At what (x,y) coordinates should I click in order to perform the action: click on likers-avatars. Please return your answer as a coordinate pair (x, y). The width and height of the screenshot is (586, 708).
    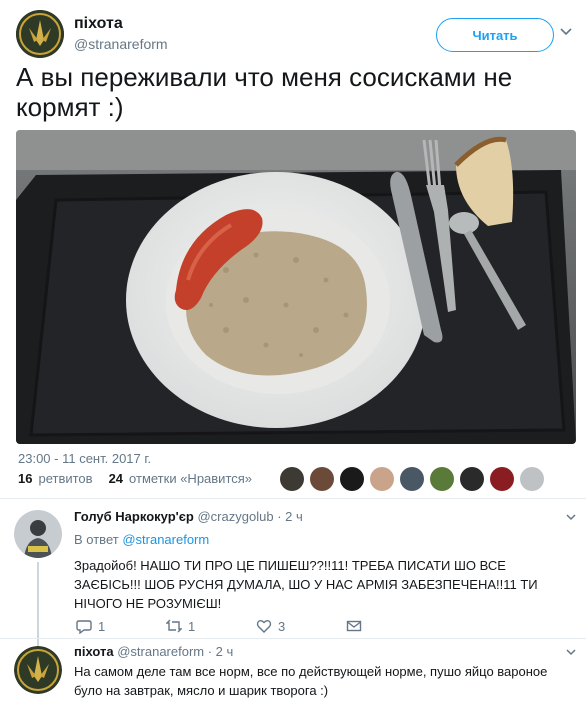
    Looking at the image, I should click on (412, 479).